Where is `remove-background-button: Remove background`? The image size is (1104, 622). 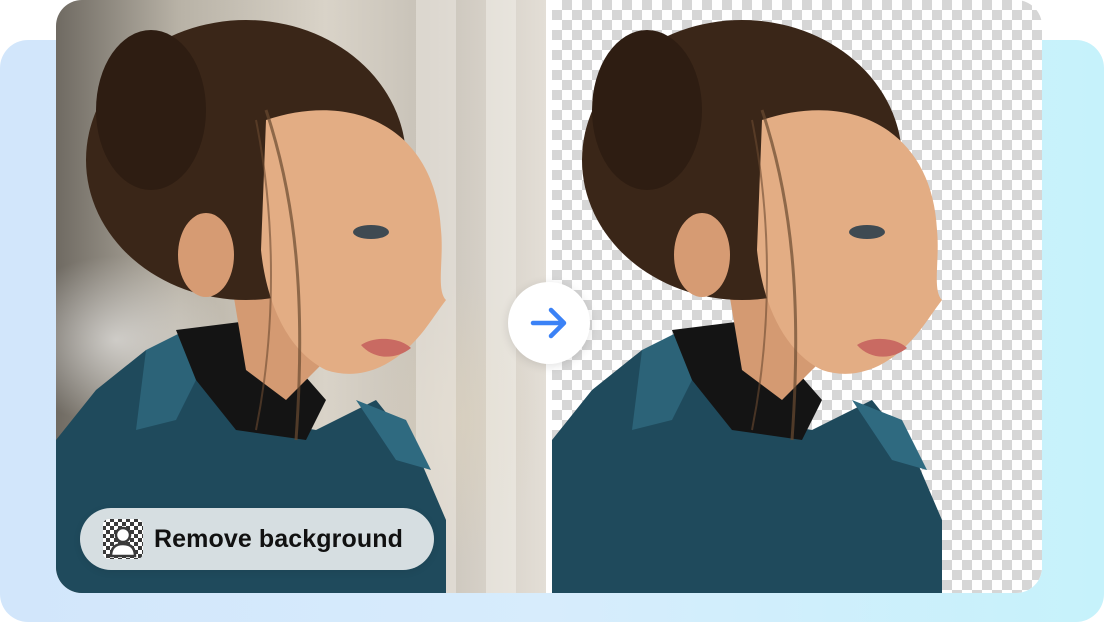
remove-background-button: Remove background is located at coordinates (257, 539).